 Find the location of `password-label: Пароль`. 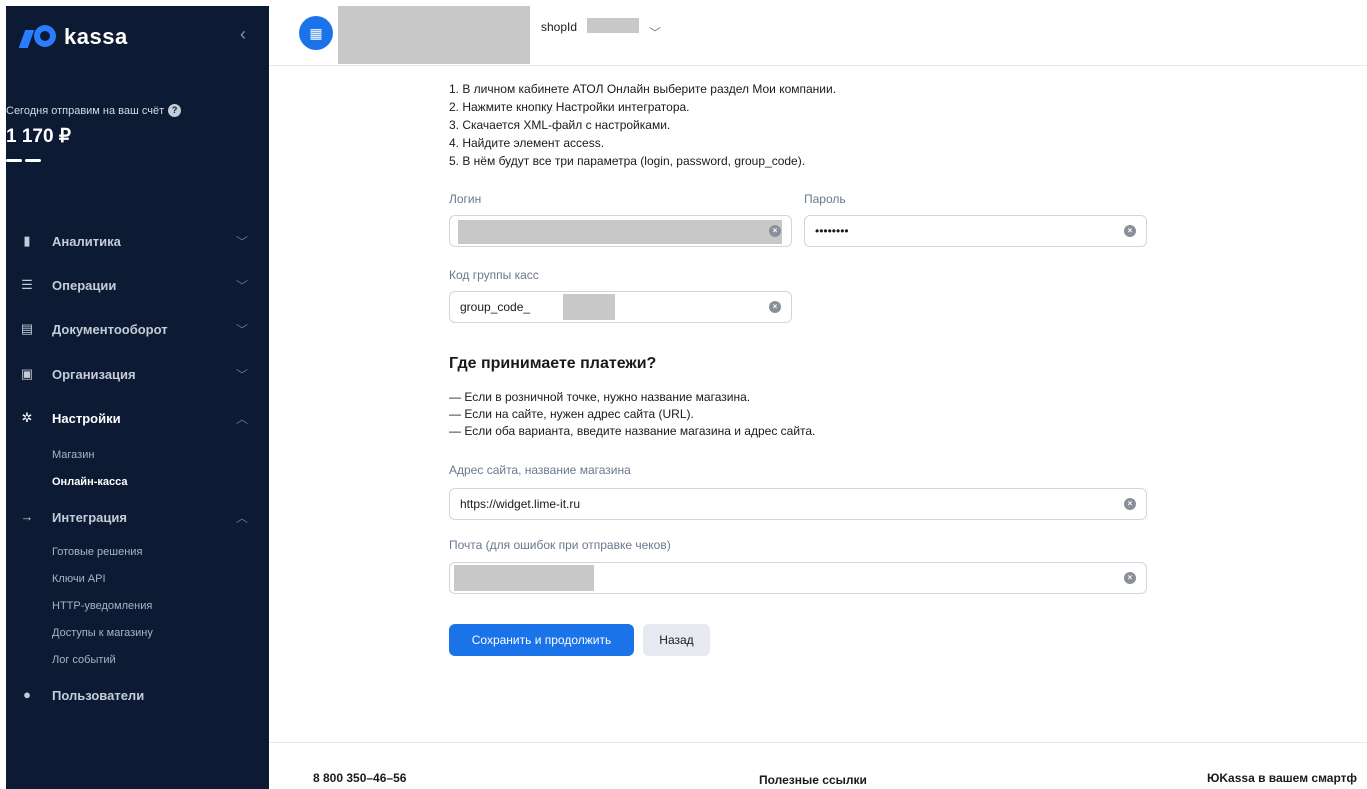

password-label: Пароль is located at coordinates (825, 199).